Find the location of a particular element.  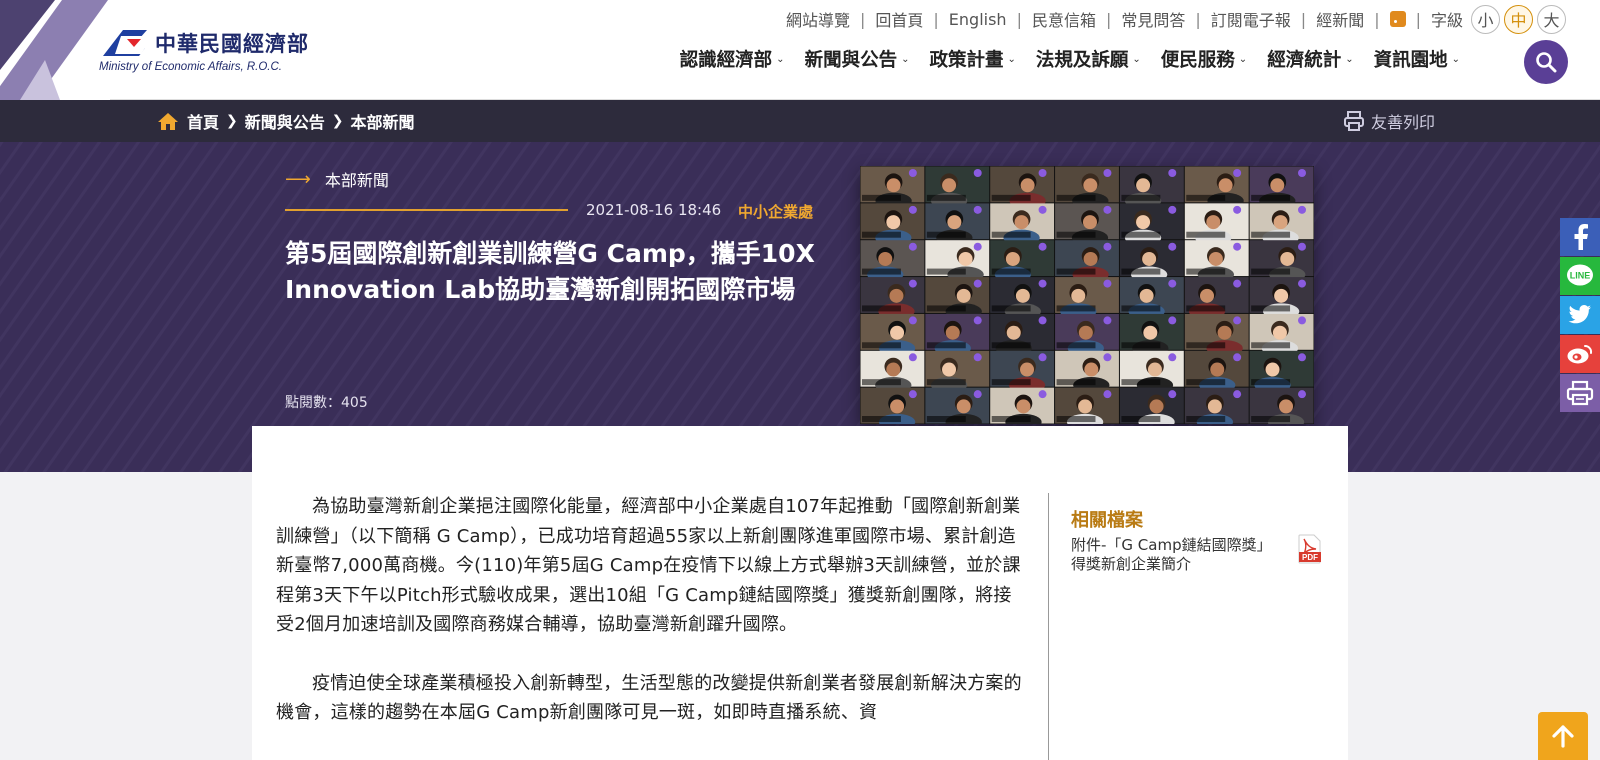

nav-info: 資訊園地 ⌄ is located at coordinates (1417, 59).